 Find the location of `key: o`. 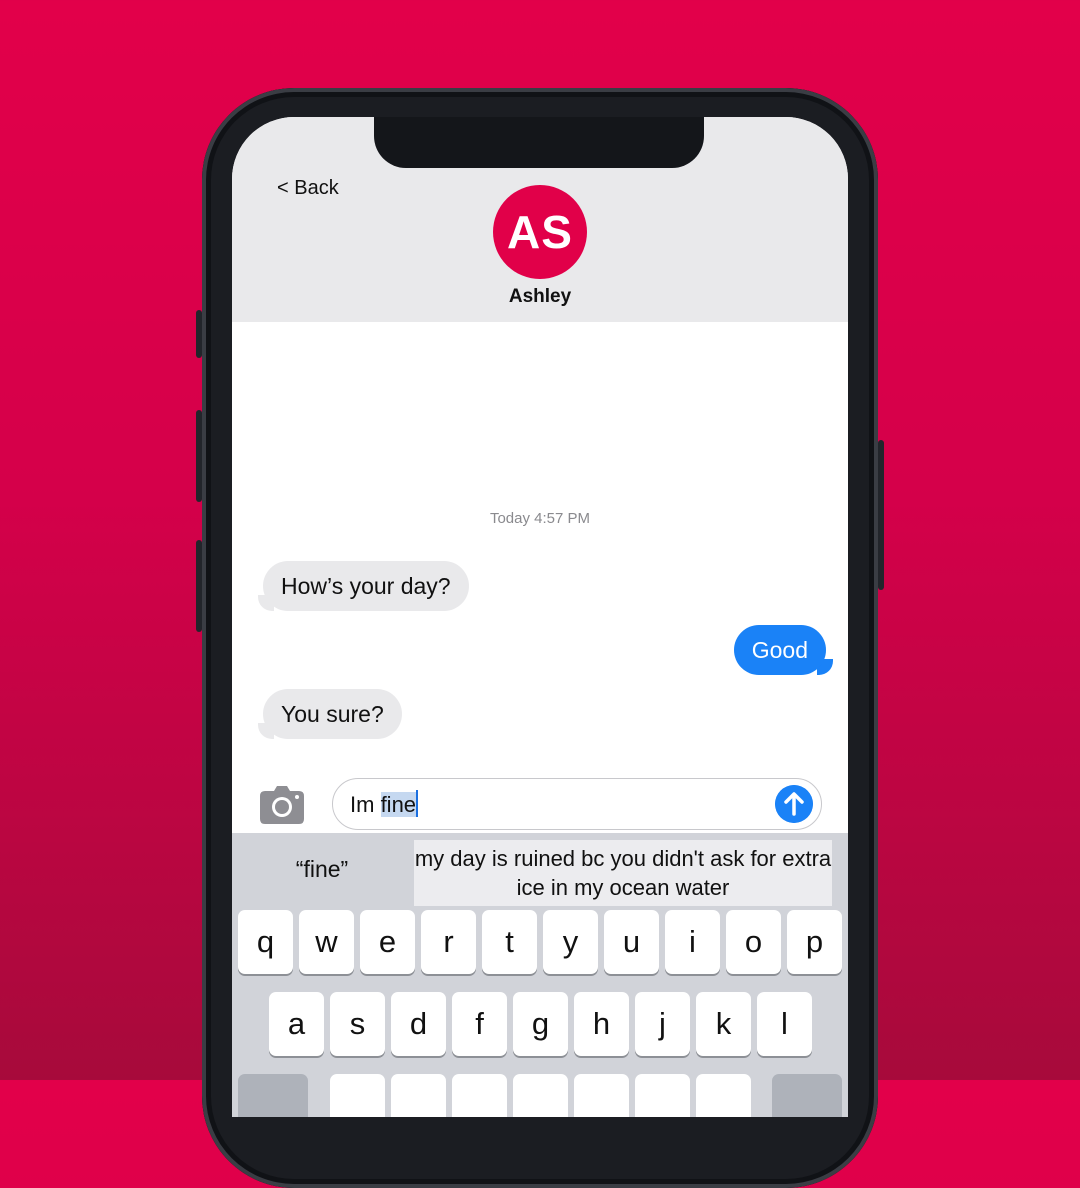

key: o is located at coordinates (753, 942).